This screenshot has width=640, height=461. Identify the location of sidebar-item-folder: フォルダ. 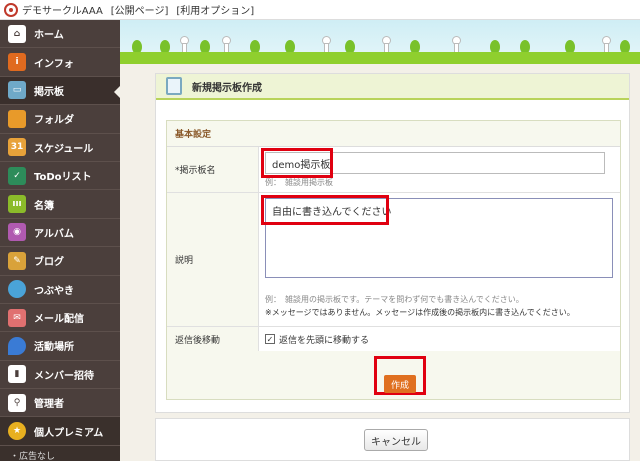
(60, 119).